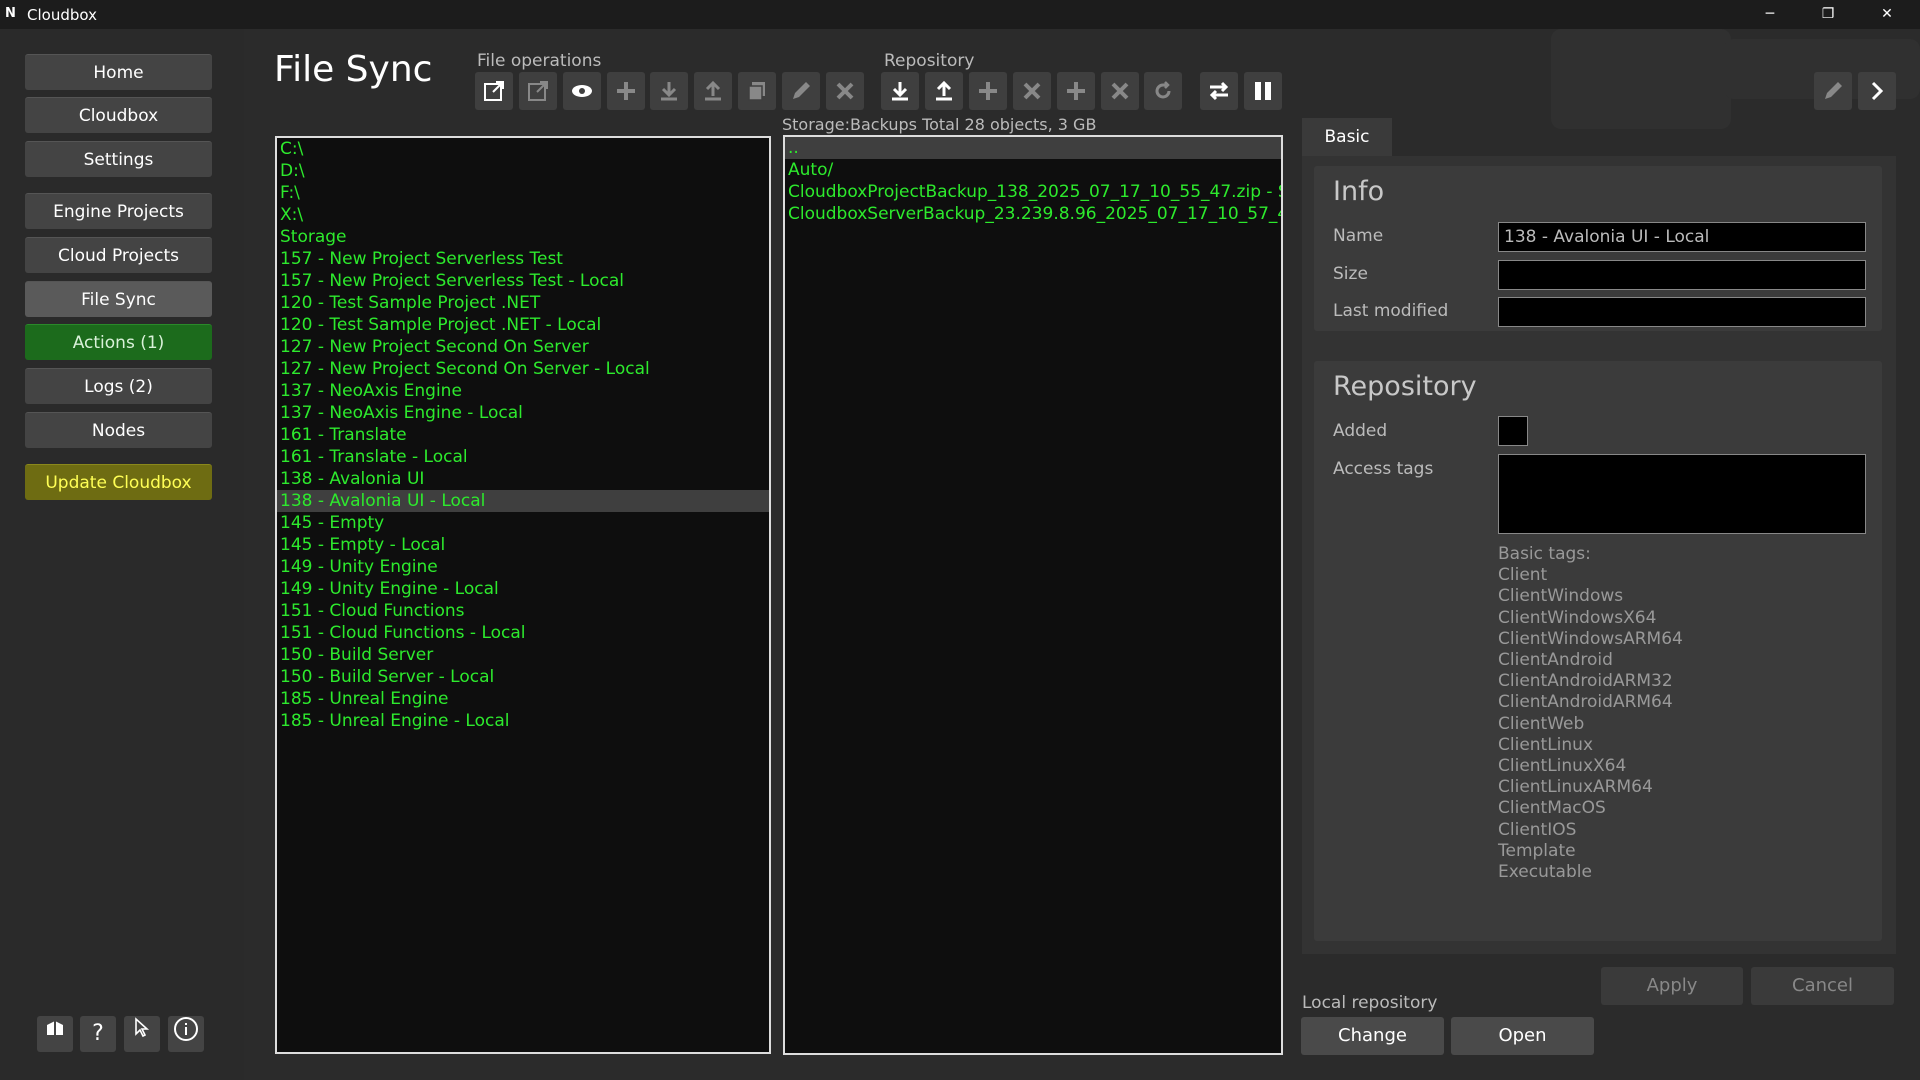 The width and height of the screenshot is (1920, 1080). I want to click on list-item: 149 - Unity Engine, so click(523, 567).